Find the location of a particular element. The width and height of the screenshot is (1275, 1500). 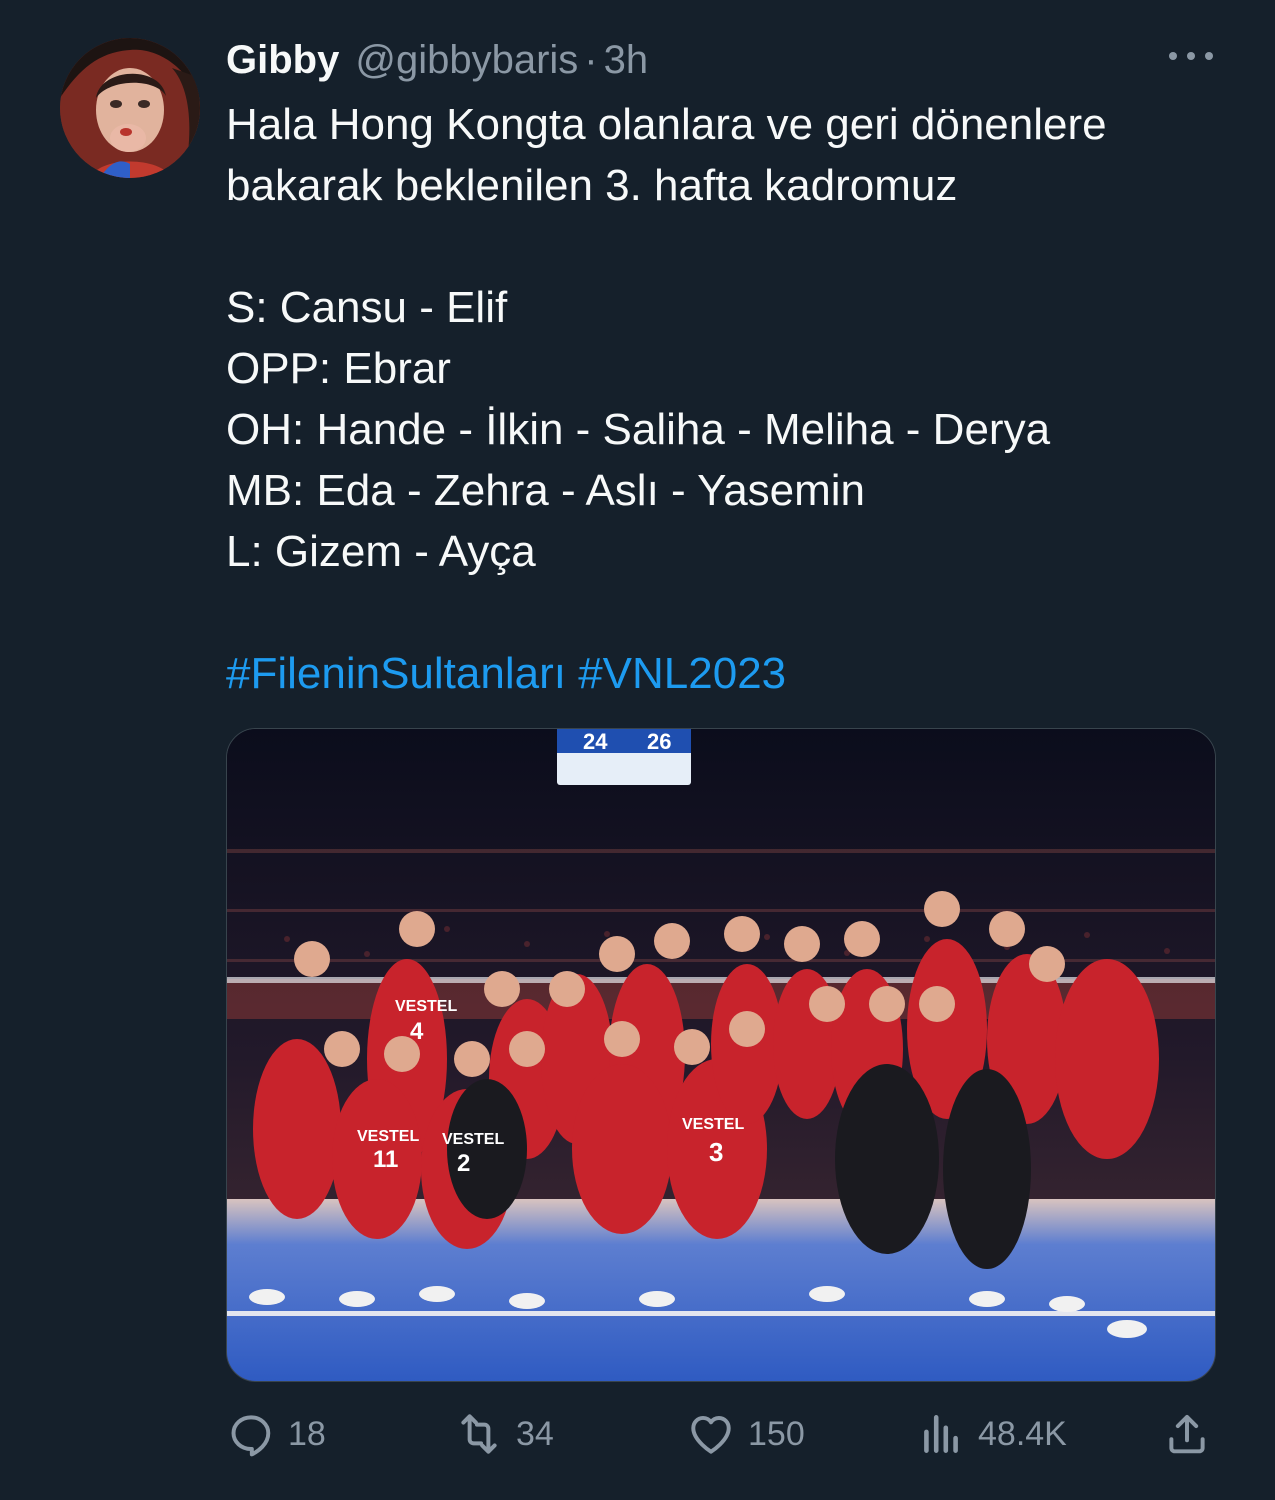

tweet-time: 3h is located at coordinates (626, 60).